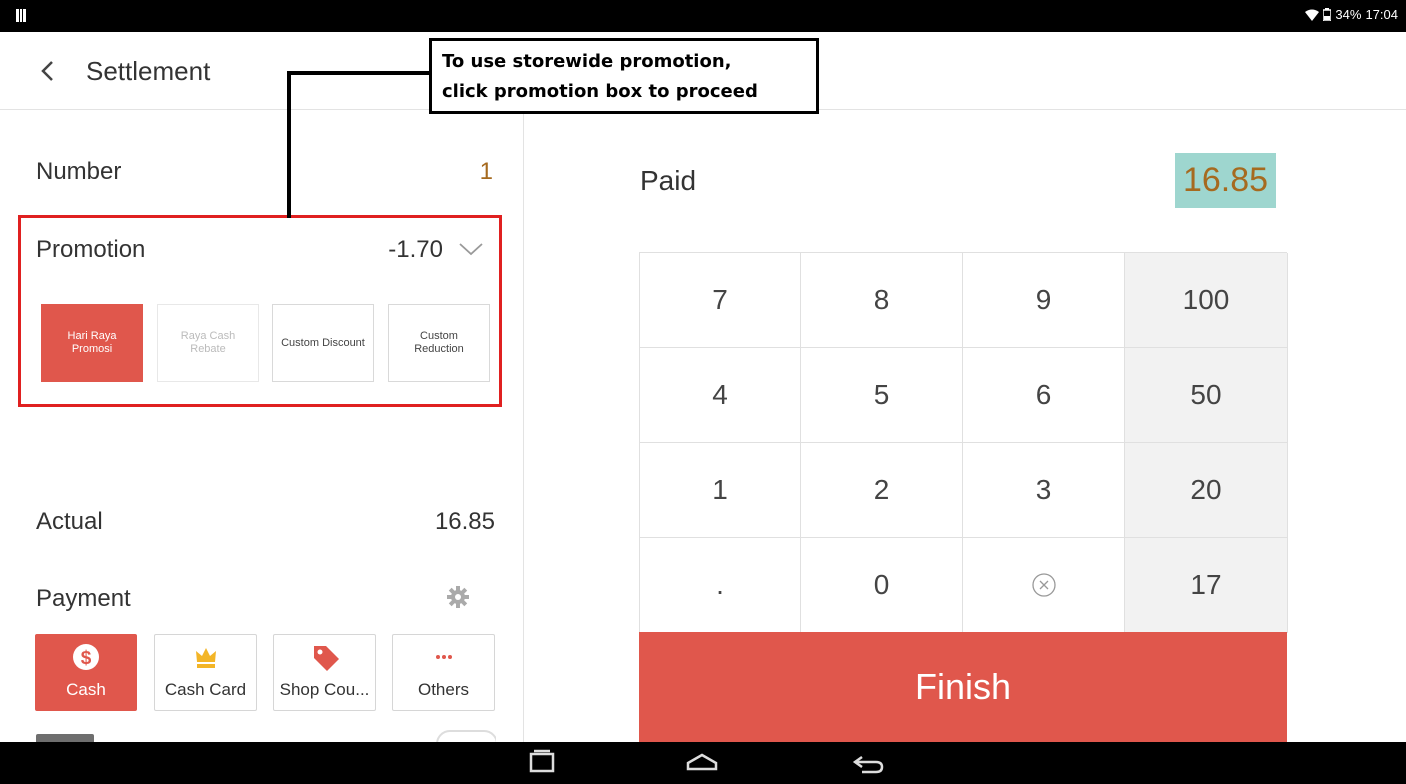  Describe the element at coordinates (206, 657) in the screenshot. I see `crown-icon` at that location.